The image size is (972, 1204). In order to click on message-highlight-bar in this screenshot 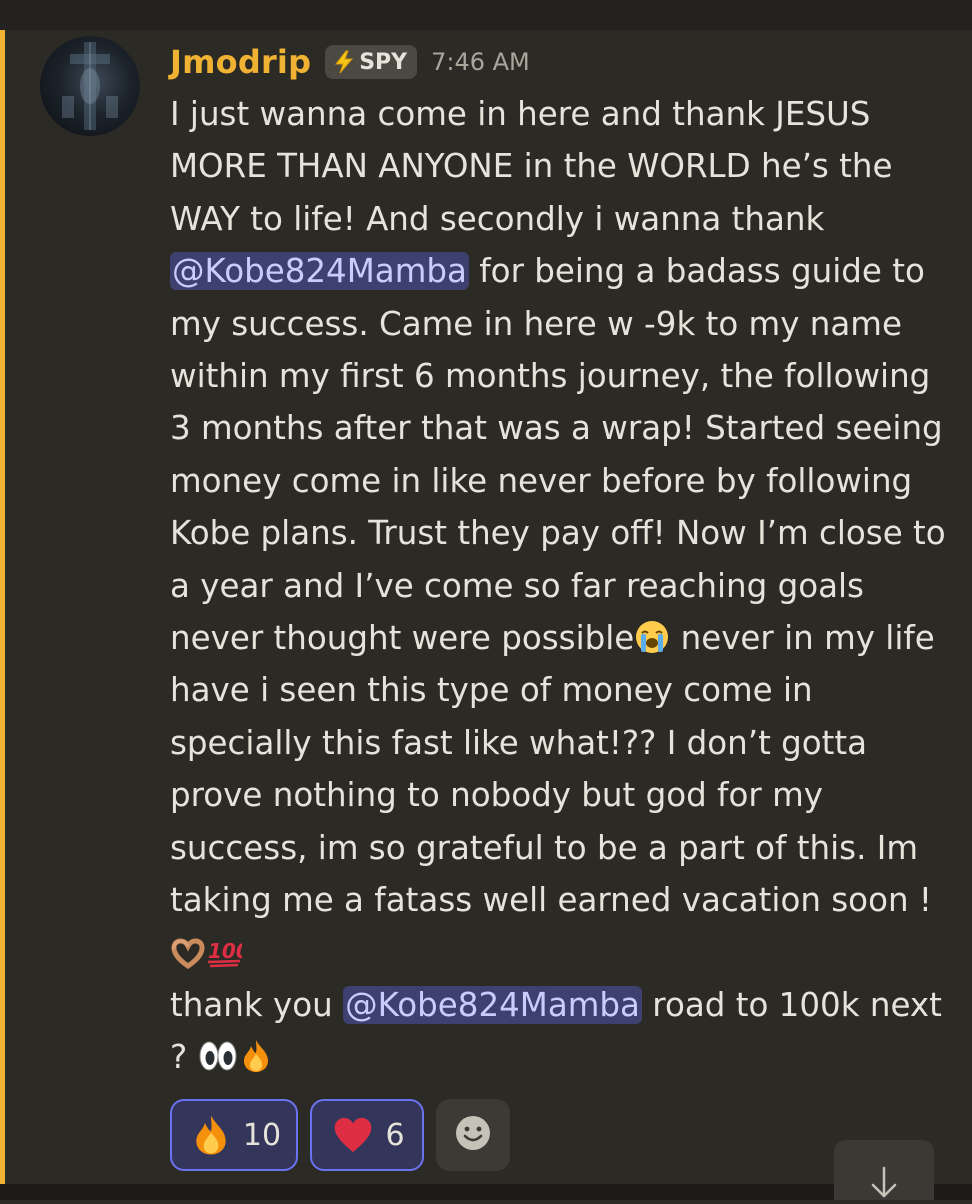, I will do `click(2, 610)`.